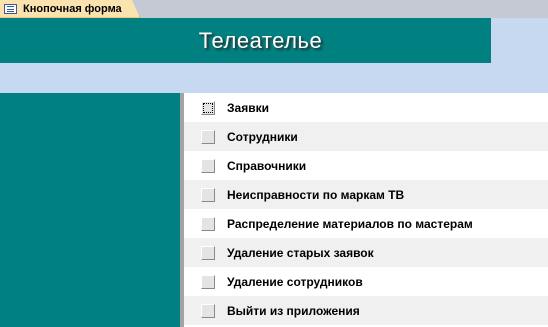  I want to click on menu-item-label: Неисправности по маркам ТВ, so click(316, 194).